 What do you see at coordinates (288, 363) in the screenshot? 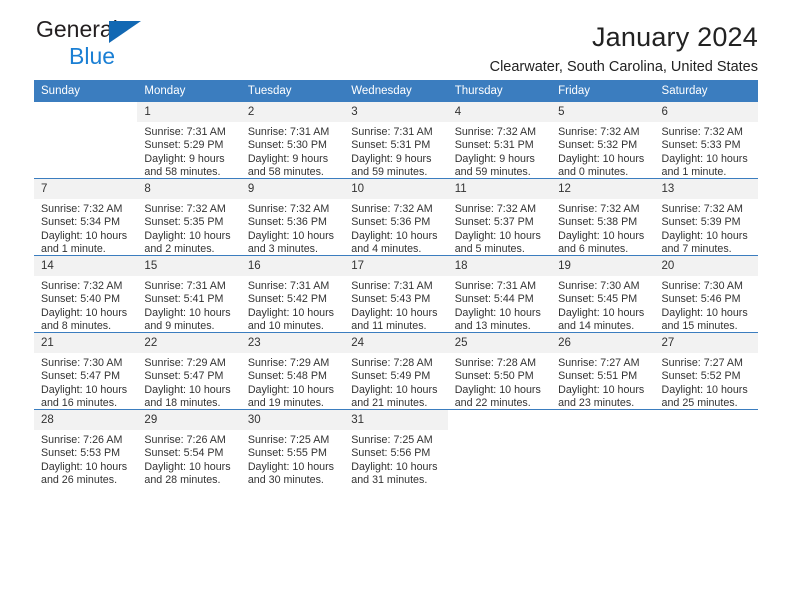
I see `sunrise-text: Sunrise: 7:29 AM` at bounding box center [288, 363].